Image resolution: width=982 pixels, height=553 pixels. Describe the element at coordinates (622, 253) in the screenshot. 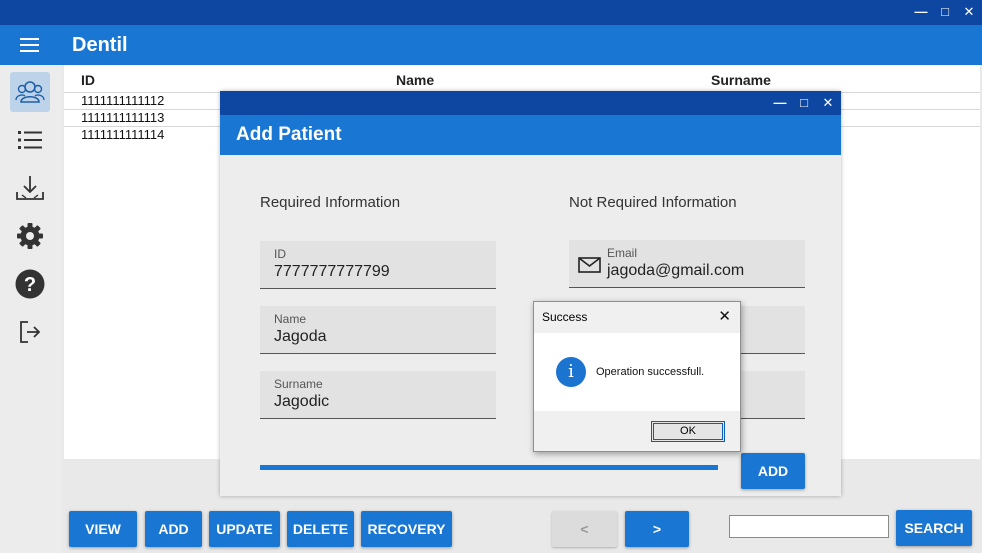

I see `email-field-label: Email` at that location.